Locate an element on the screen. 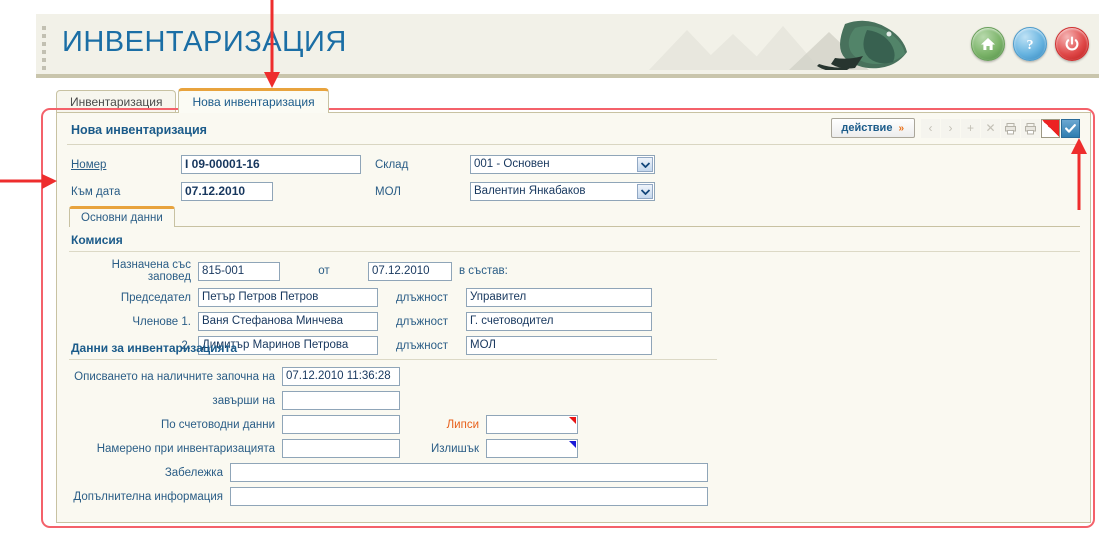 This screenshot has height=540, width=1101. action-button: действие » is located at coordinates (873, 128).